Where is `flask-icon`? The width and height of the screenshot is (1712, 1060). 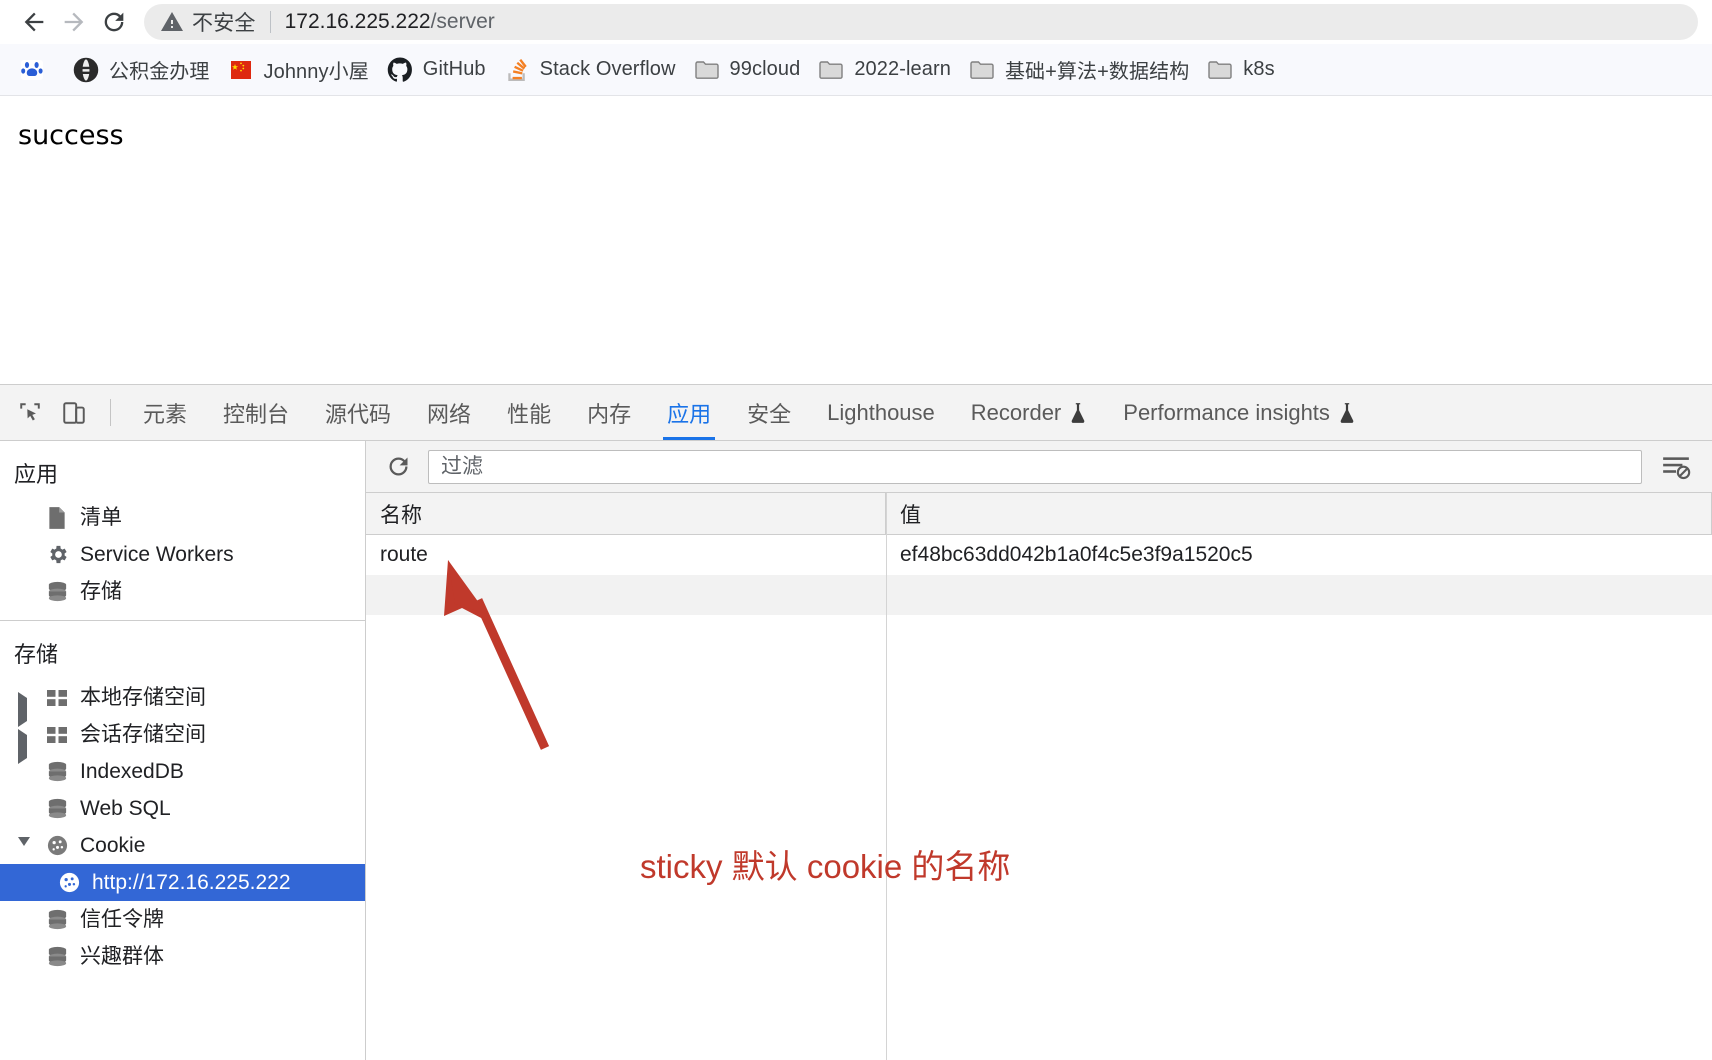 flask-icon is located at coordinates (1078, 413).